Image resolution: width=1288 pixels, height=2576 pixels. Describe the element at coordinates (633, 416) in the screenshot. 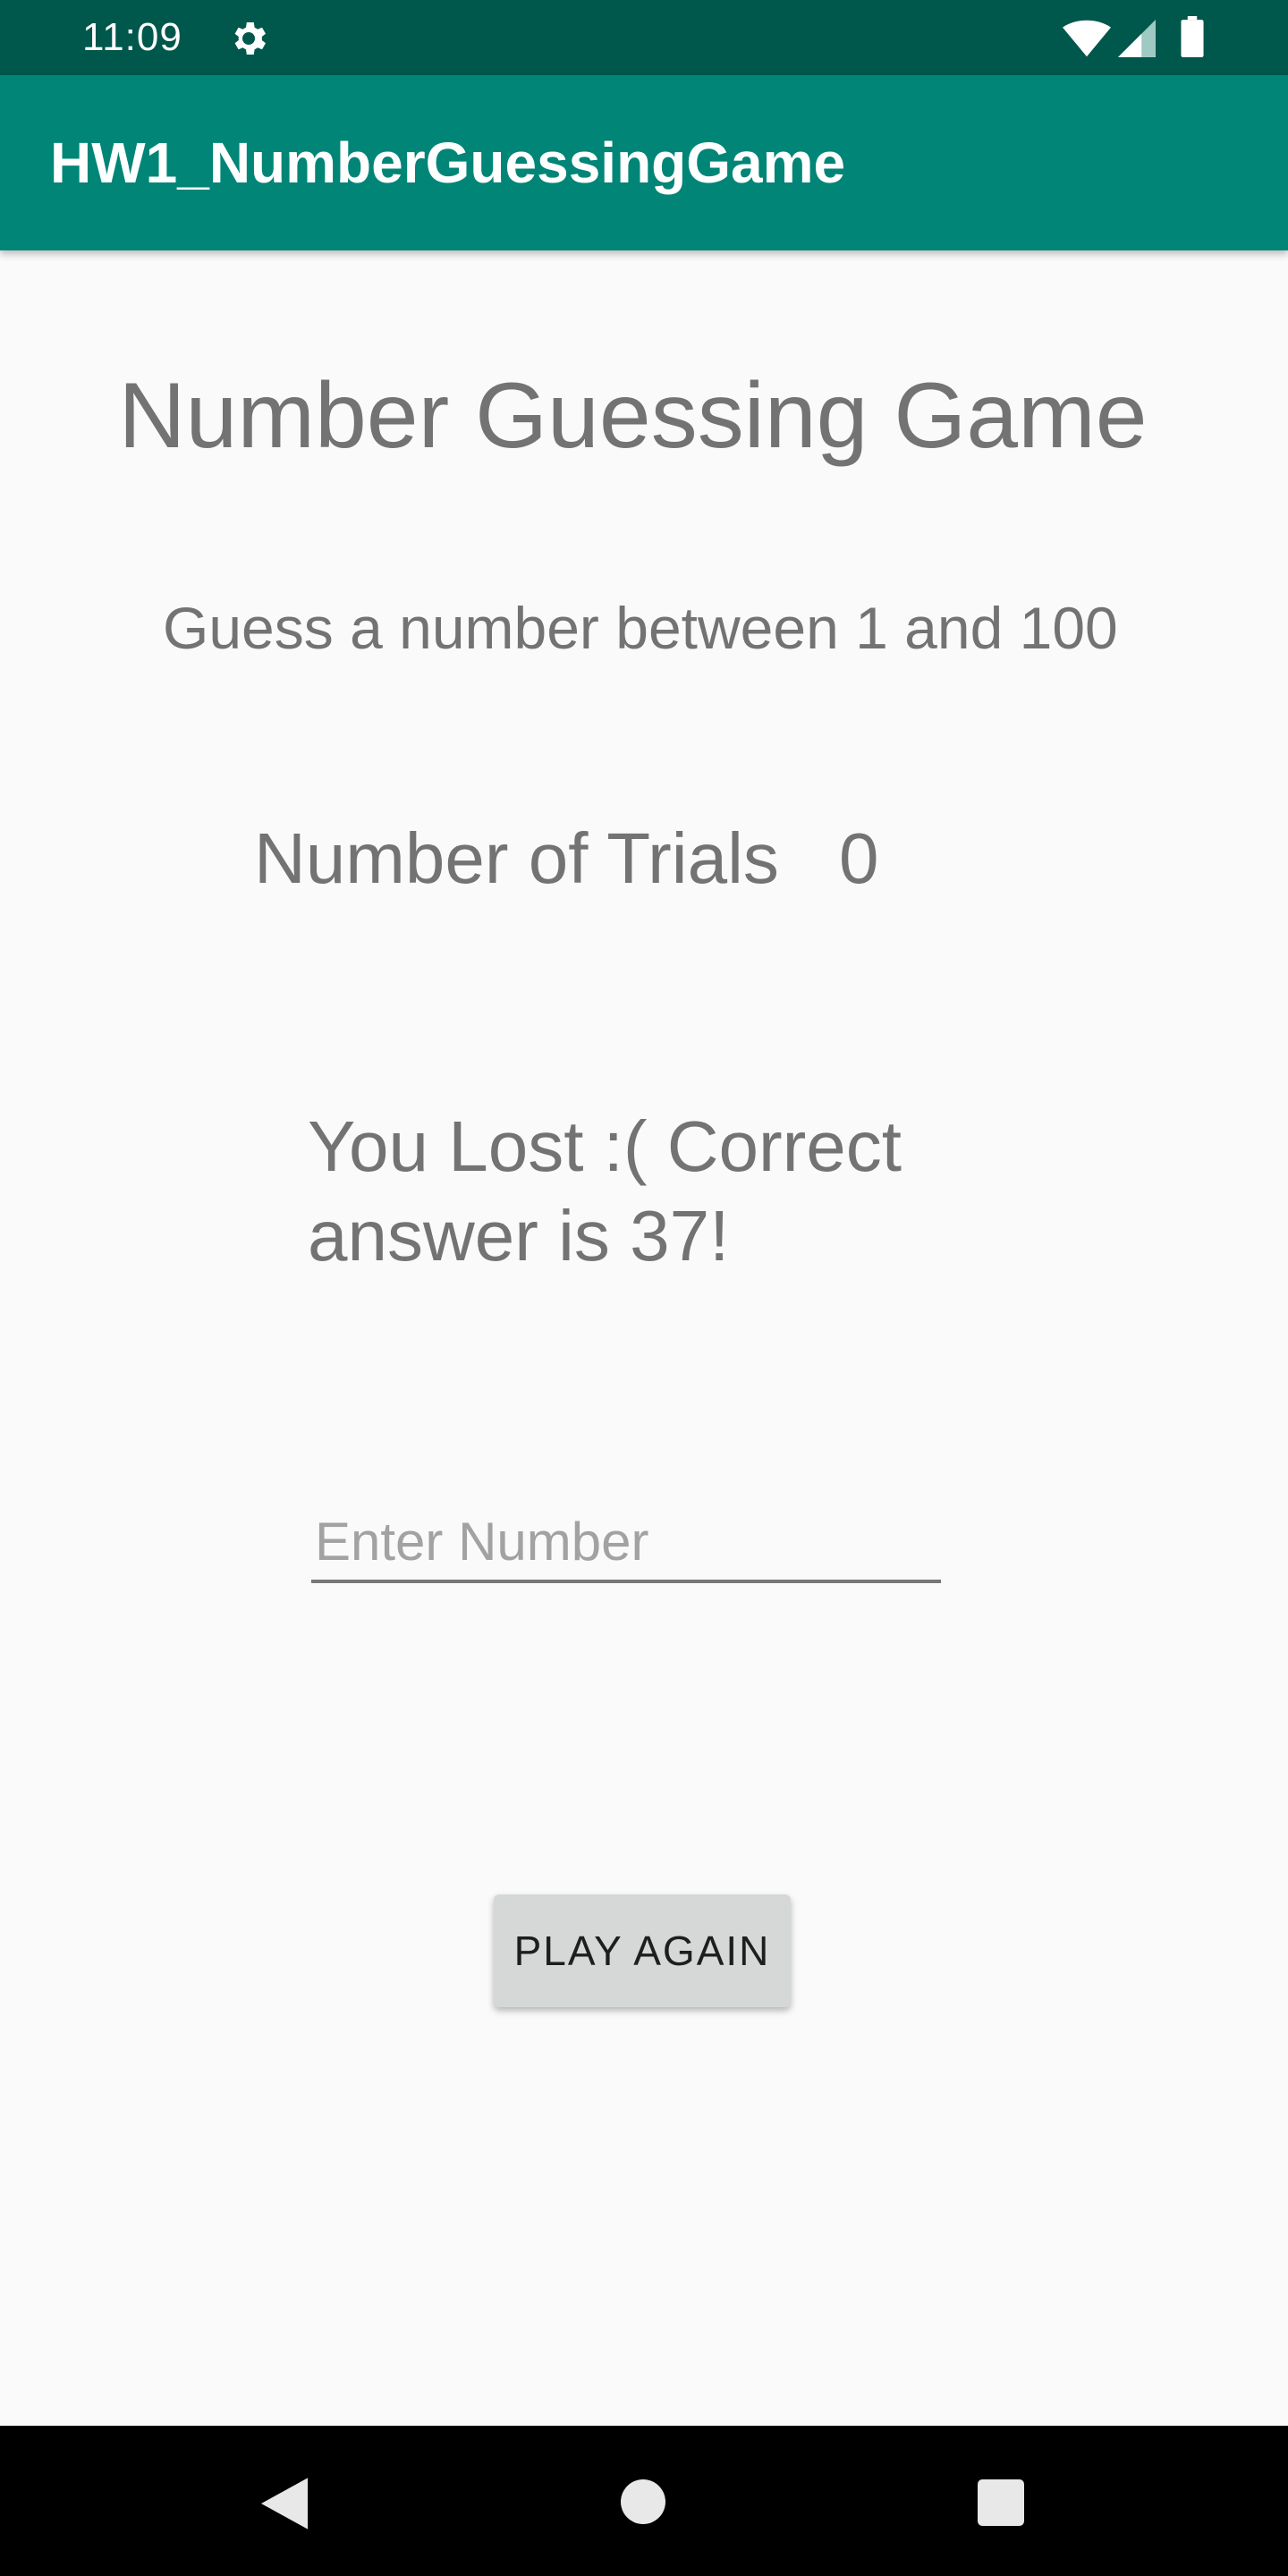

I see `page-title: Number Guessing Game` at that location.